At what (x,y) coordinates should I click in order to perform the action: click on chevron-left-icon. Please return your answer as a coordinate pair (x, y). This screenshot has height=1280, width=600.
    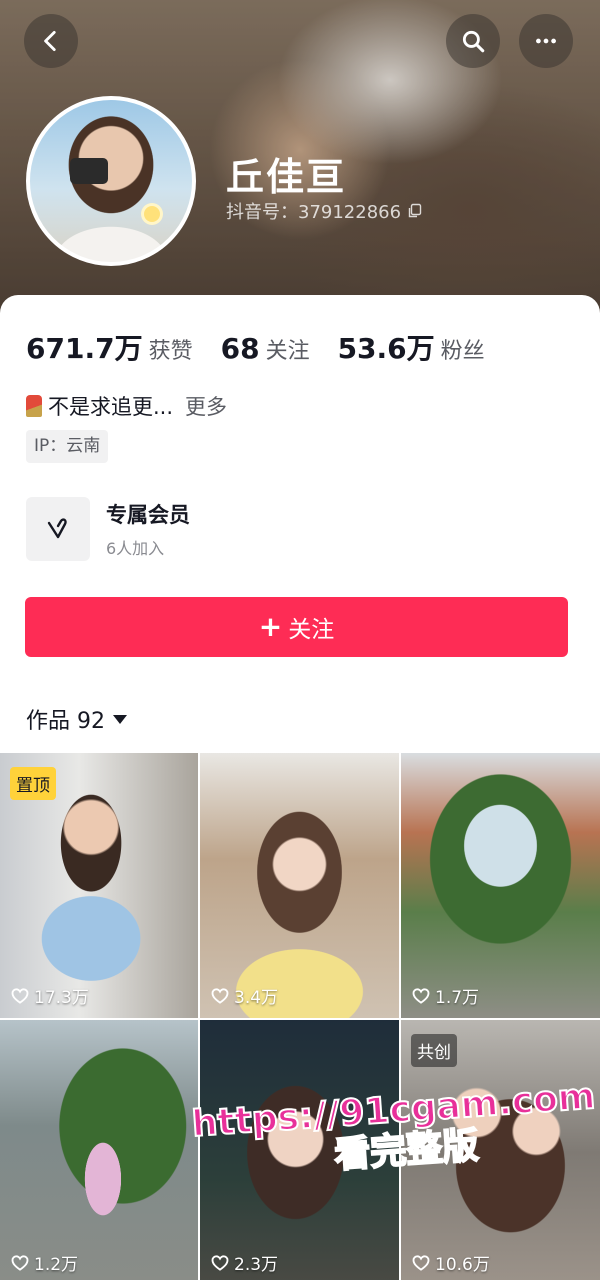
    Looking at the image, I should click on (50, 41).